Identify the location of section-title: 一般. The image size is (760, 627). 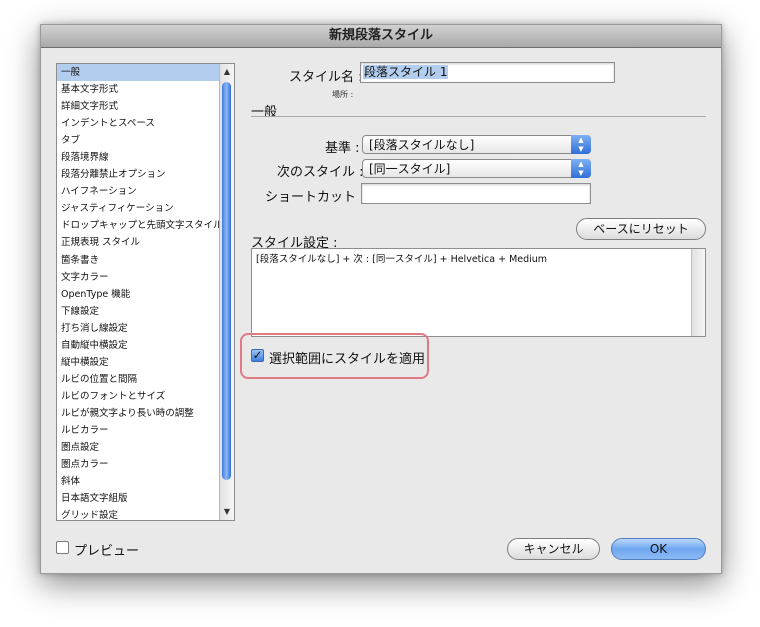
(264, 112).